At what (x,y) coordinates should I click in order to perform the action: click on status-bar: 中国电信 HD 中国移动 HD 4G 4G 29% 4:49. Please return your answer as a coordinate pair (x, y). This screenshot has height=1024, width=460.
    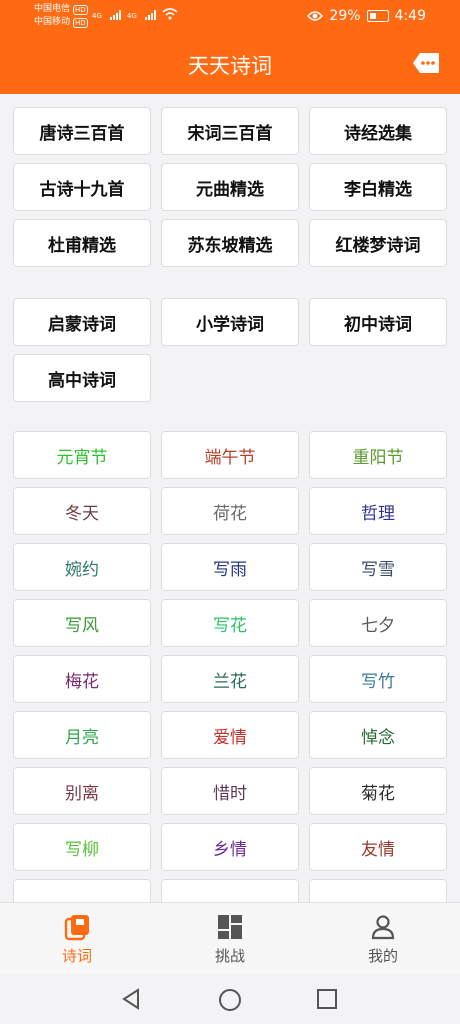
    Looking at the image, I should click on (230, 17).